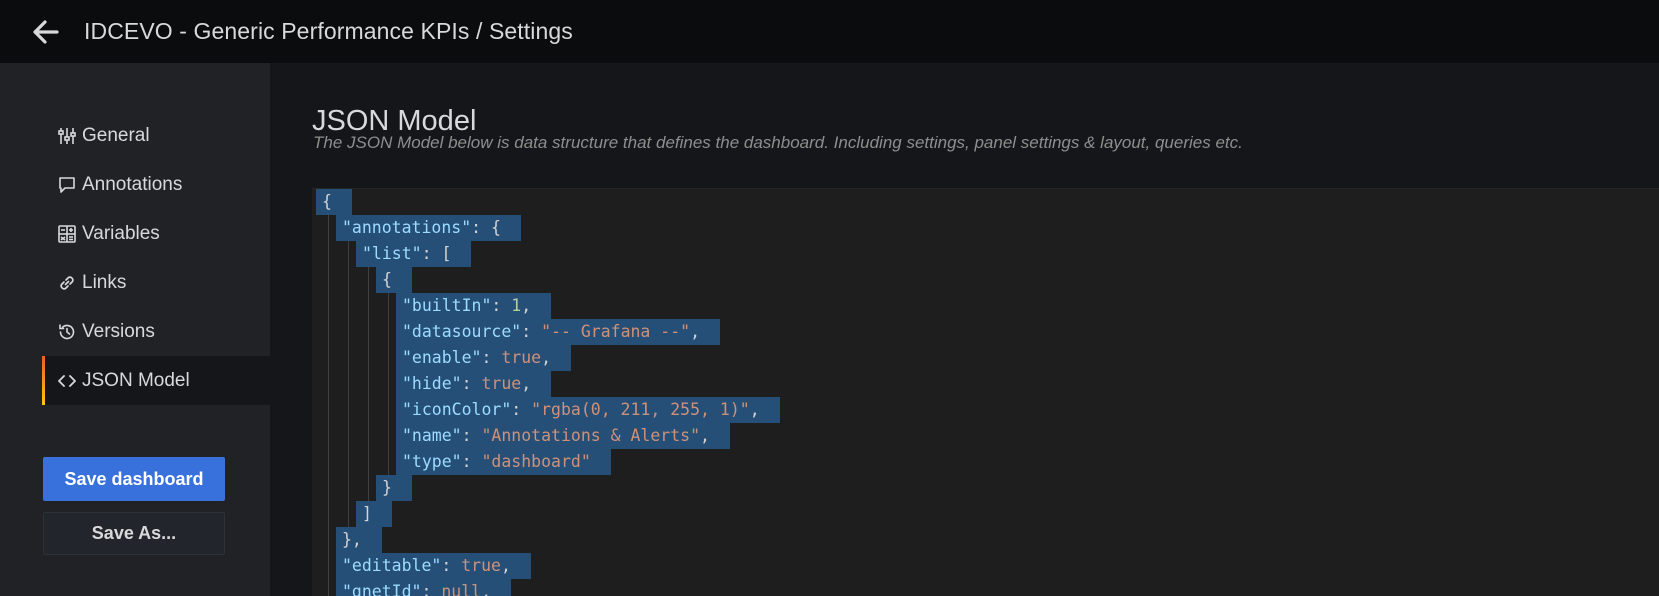 The image size is (1659, 596). What do you see at coordinates (104, 282) in the screenshot?
I see `sidebar-item-label: Links` at bounding box center [104, 282].